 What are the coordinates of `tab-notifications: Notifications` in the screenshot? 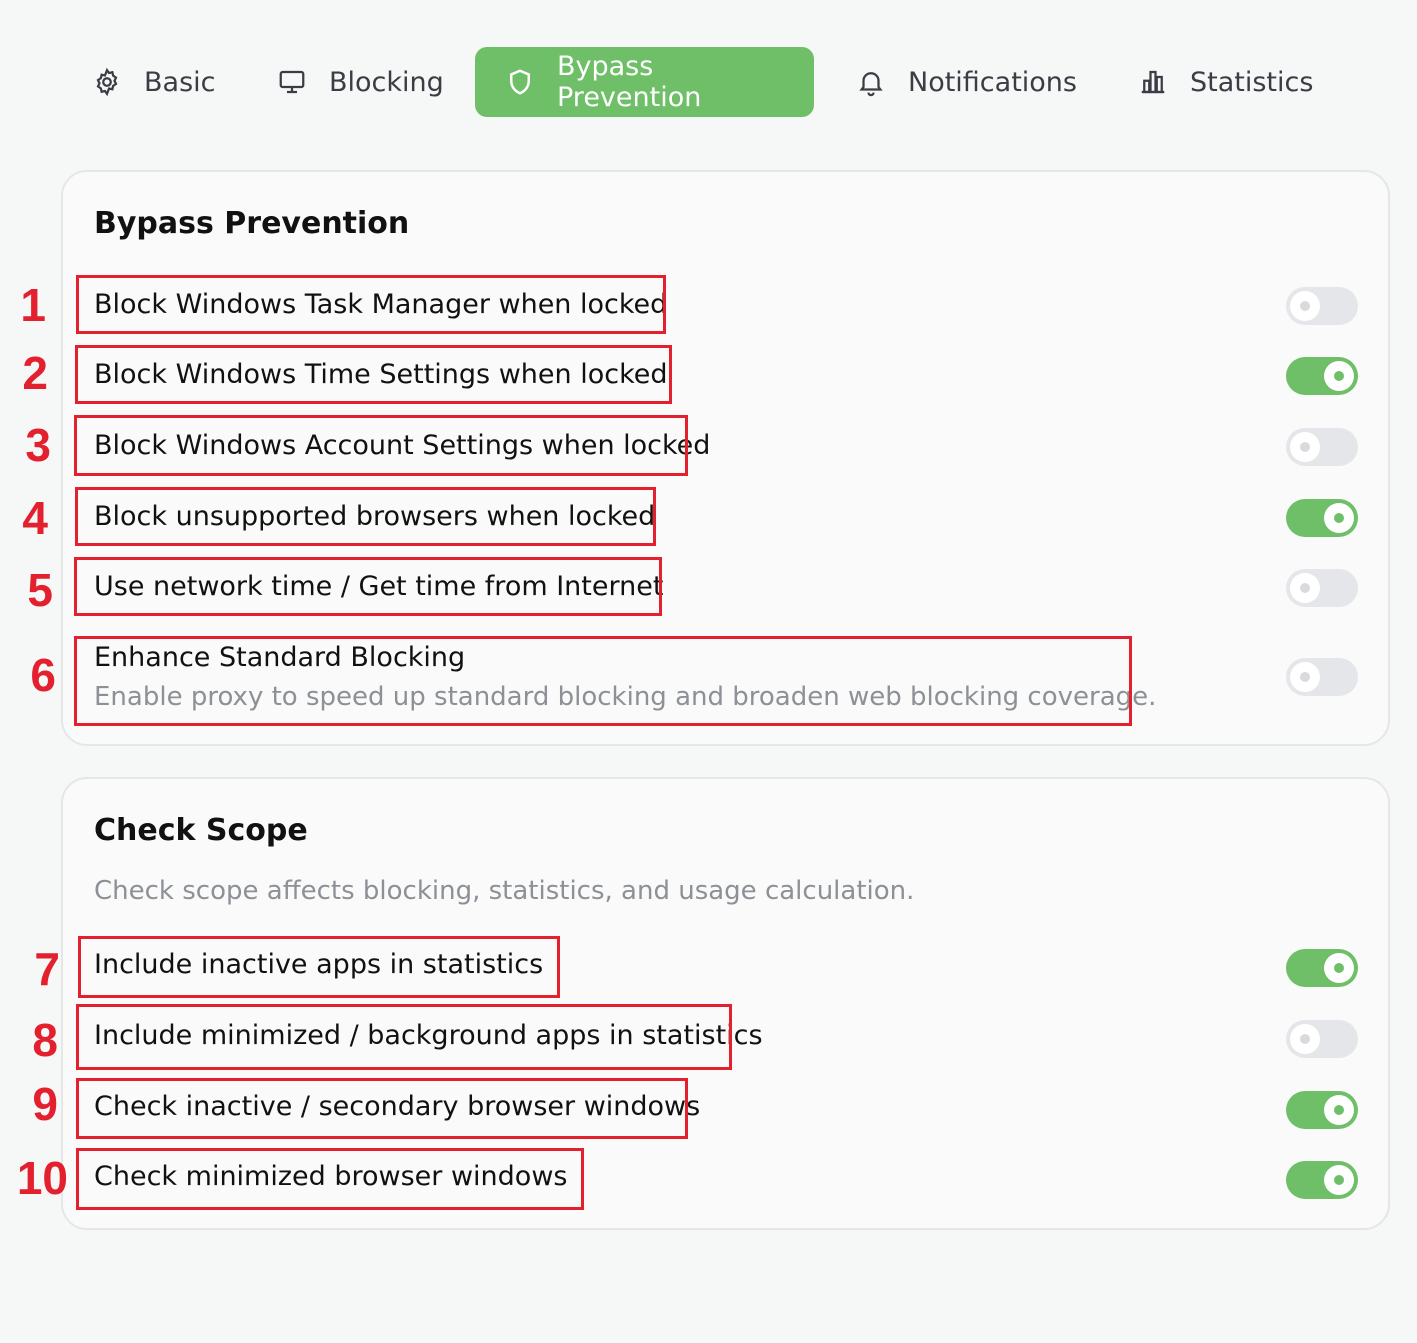 It's located at (966, 82).